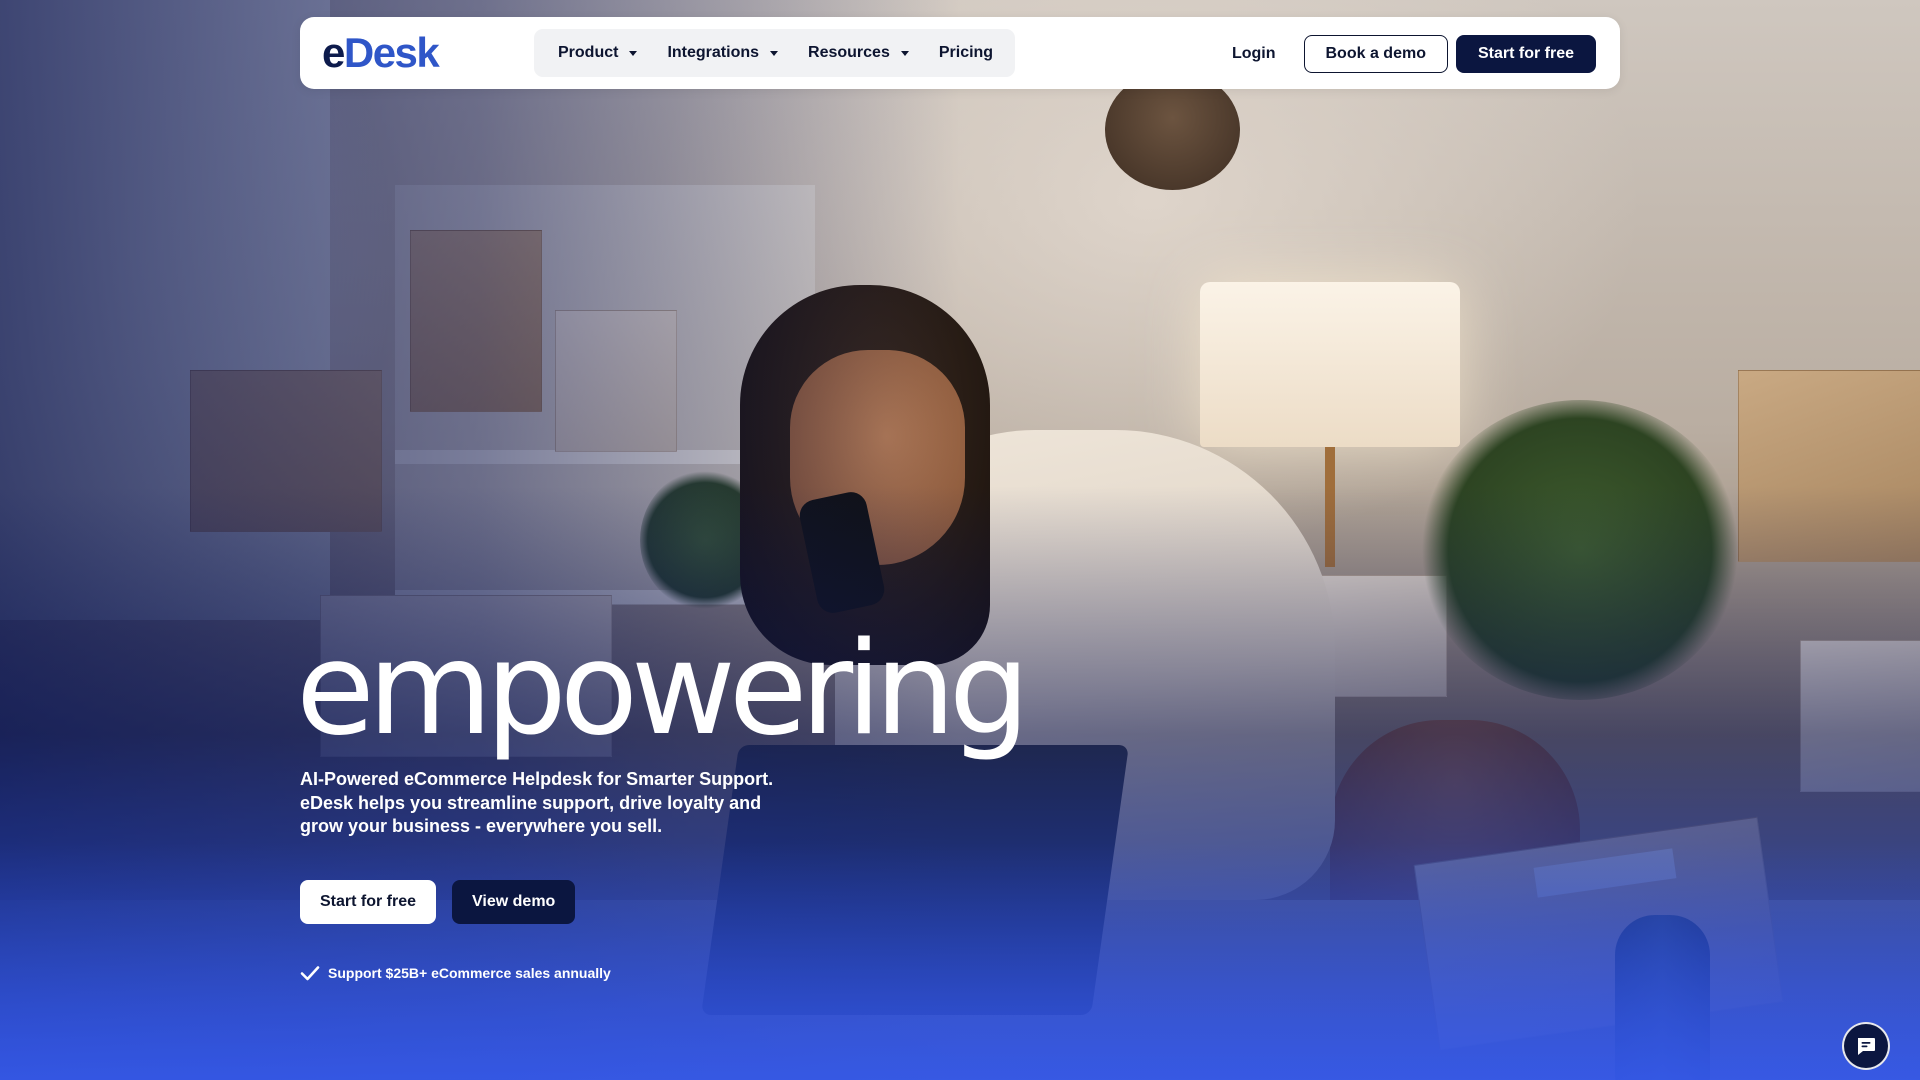 The height and width of the screenshot is (1080, 1920). I want to click on social-proof-text: Support $25B+ eCommerce sales annually, so click(469, 973).